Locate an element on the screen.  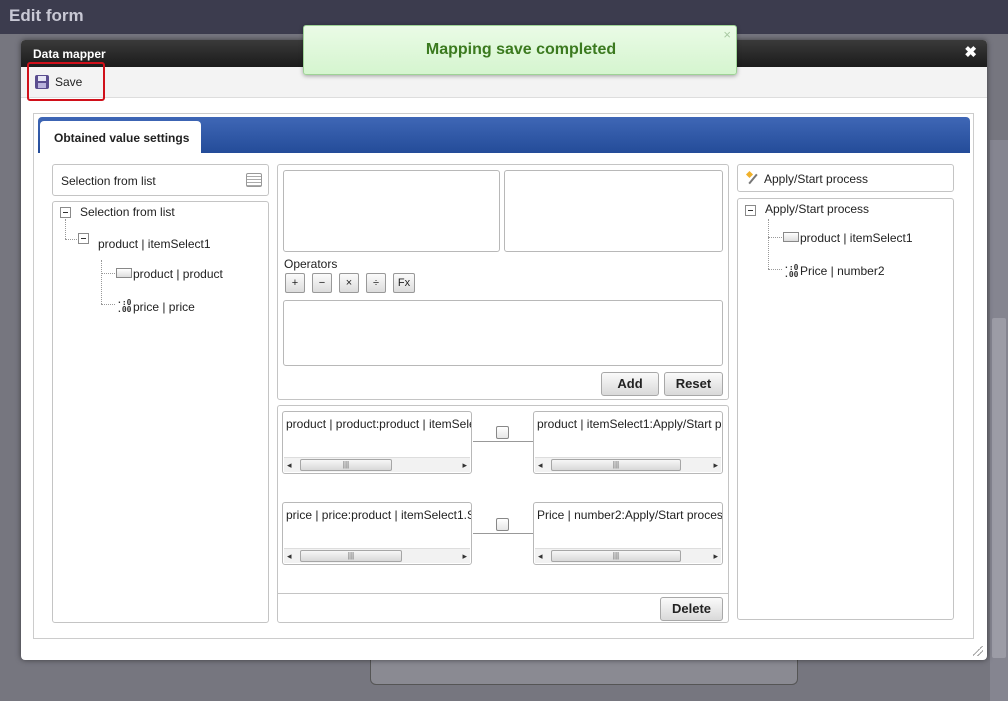
tab-obtained-value-settings: Obtained value settings is located at coordinates (120, 137).